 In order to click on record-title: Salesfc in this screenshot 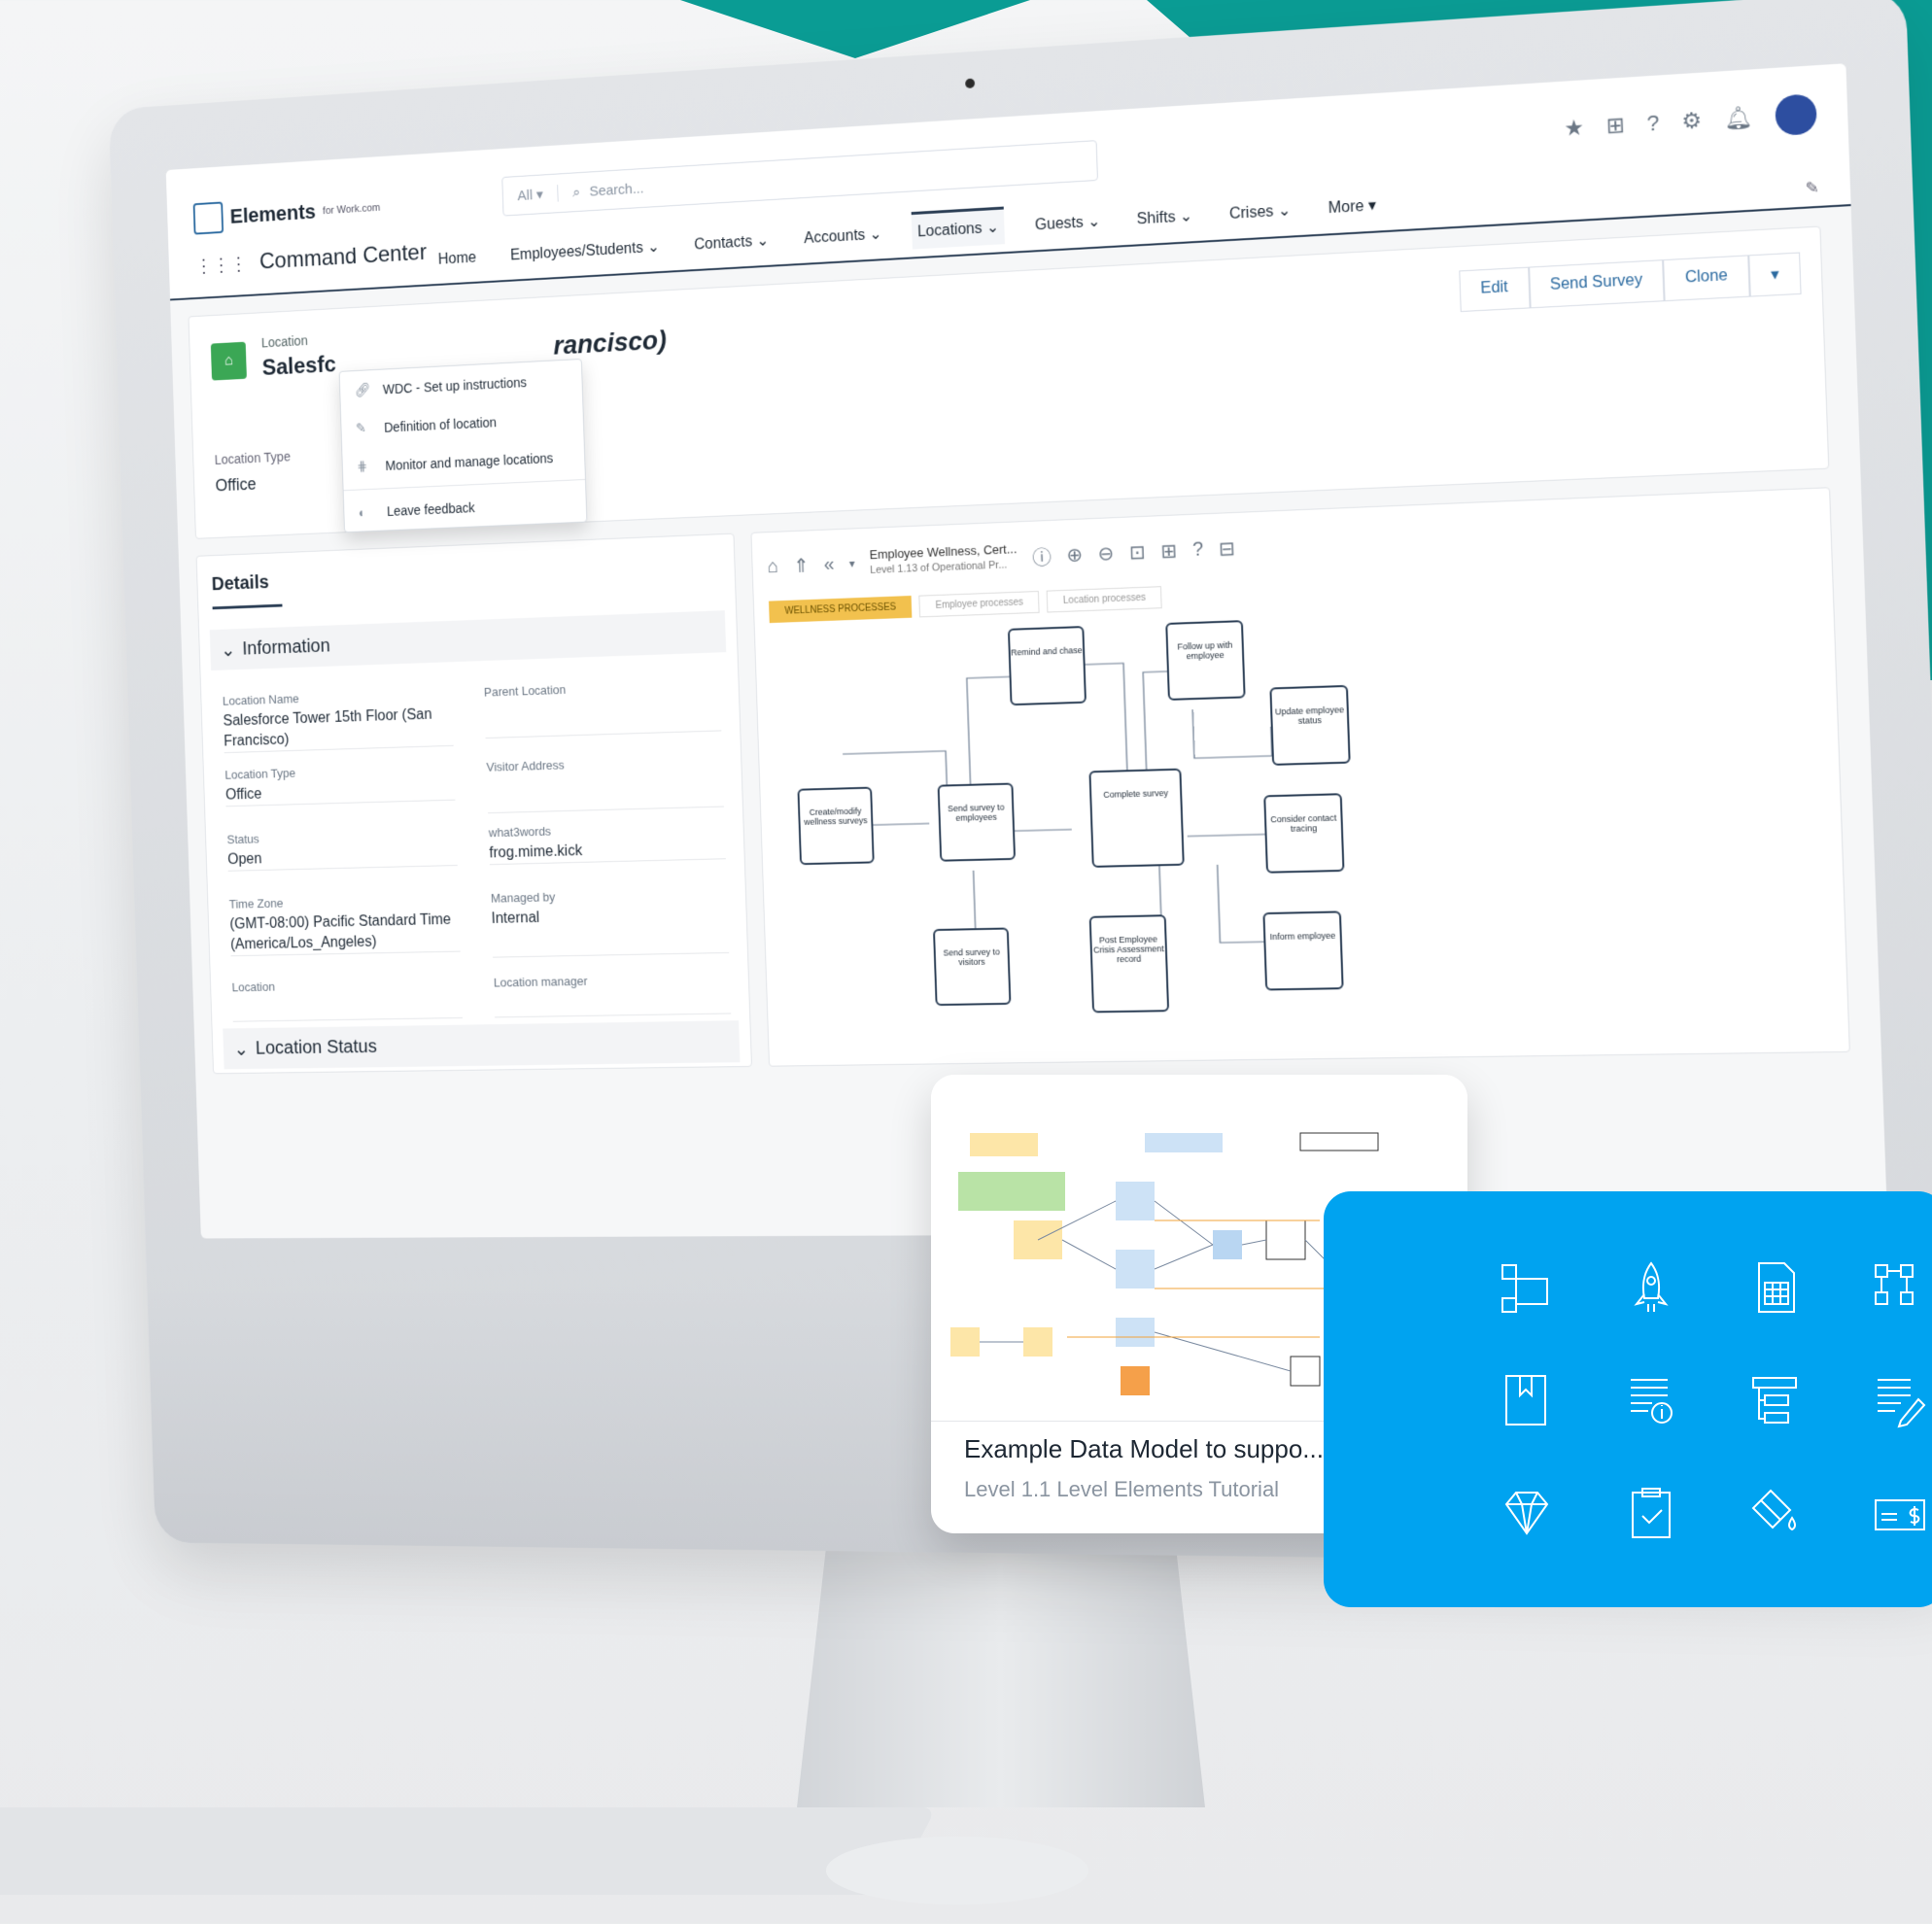, I will do `click(299, 366)`.